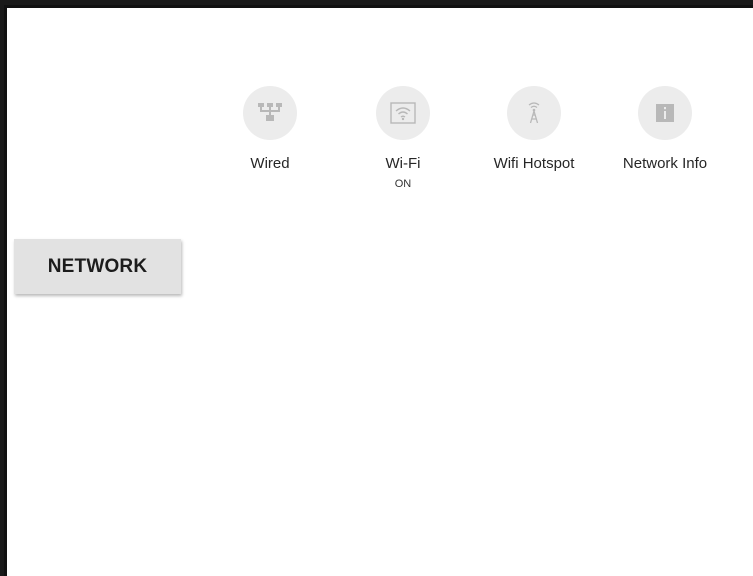 The height and width of the screenshot is (576, 753). I want to click on wired-icon-circle, so click(270, 113).